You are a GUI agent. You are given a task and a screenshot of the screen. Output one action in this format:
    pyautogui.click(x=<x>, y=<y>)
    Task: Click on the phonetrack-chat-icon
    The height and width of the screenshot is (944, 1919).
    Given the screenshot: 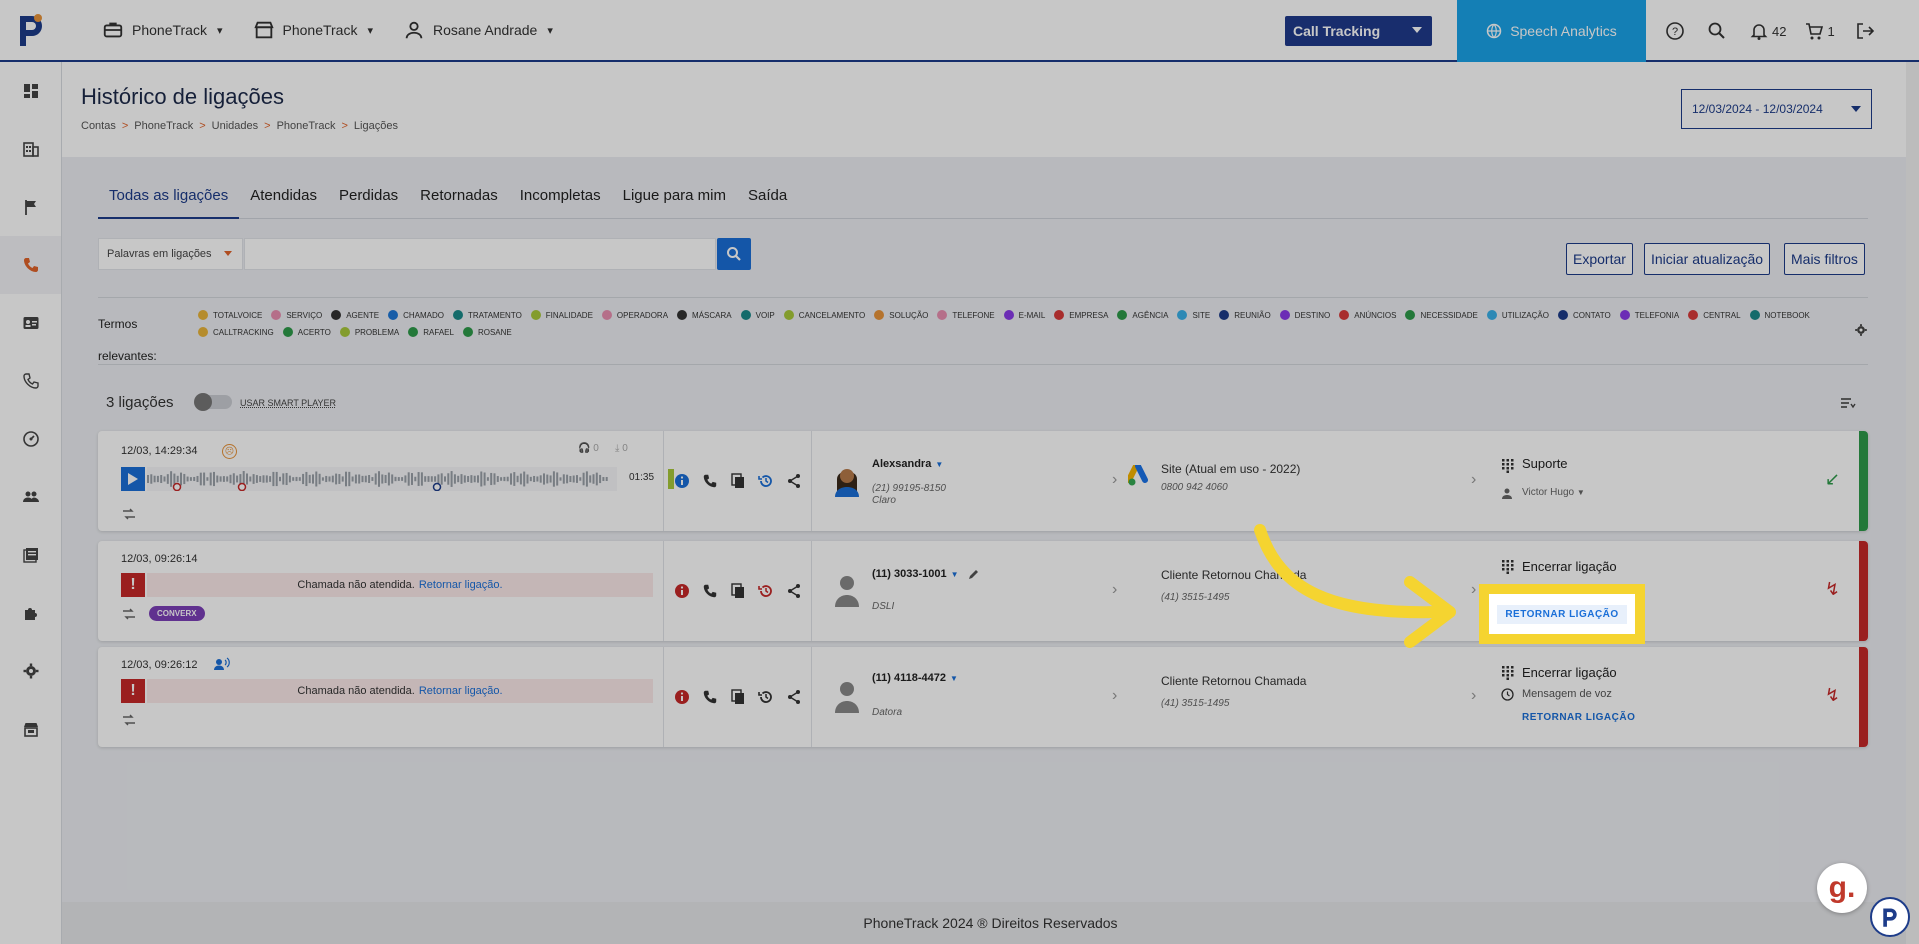 What is the action you would take?
    pyautogui.click(x=1890, y=917)
    